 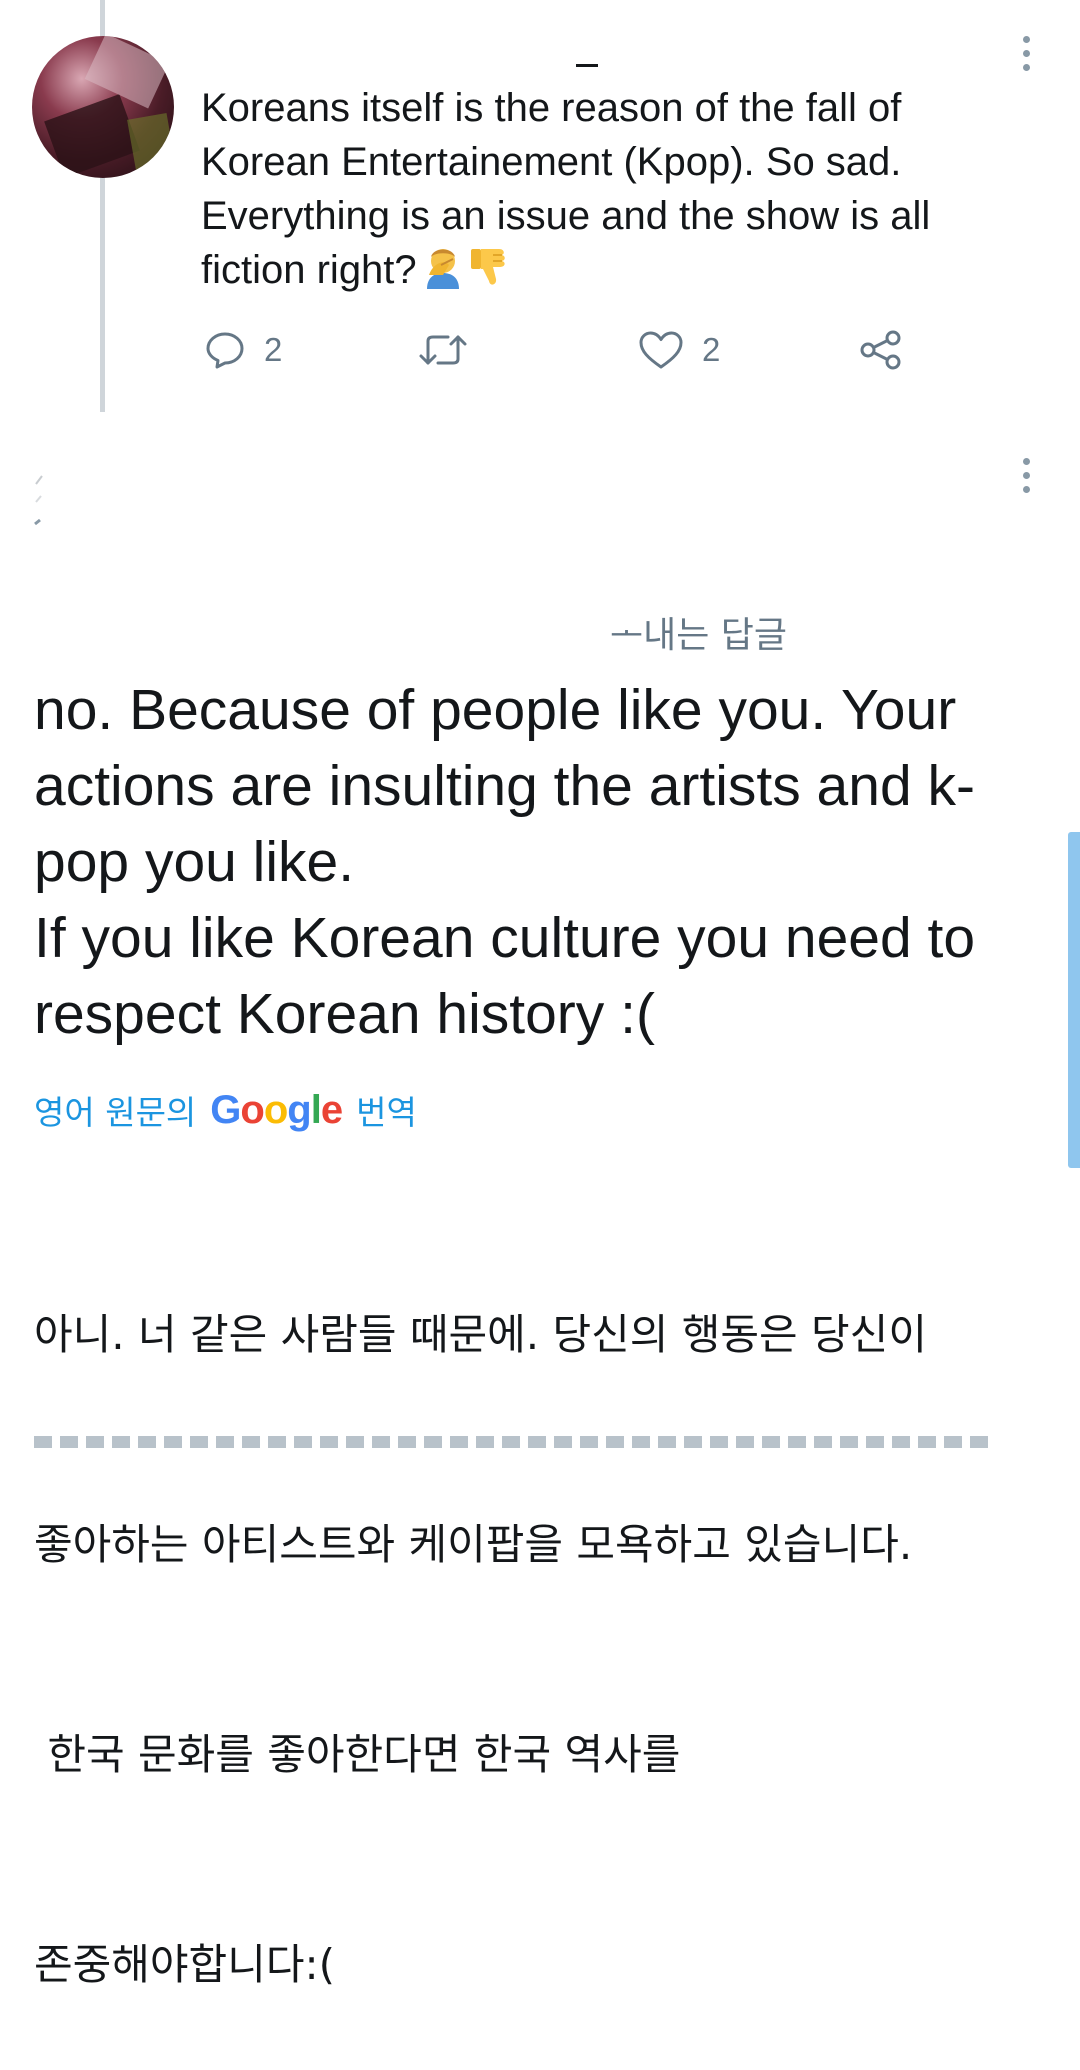 I want to click on translation-attribution: 영어 원문의 Google 번역, so click(x=225, y=1110).